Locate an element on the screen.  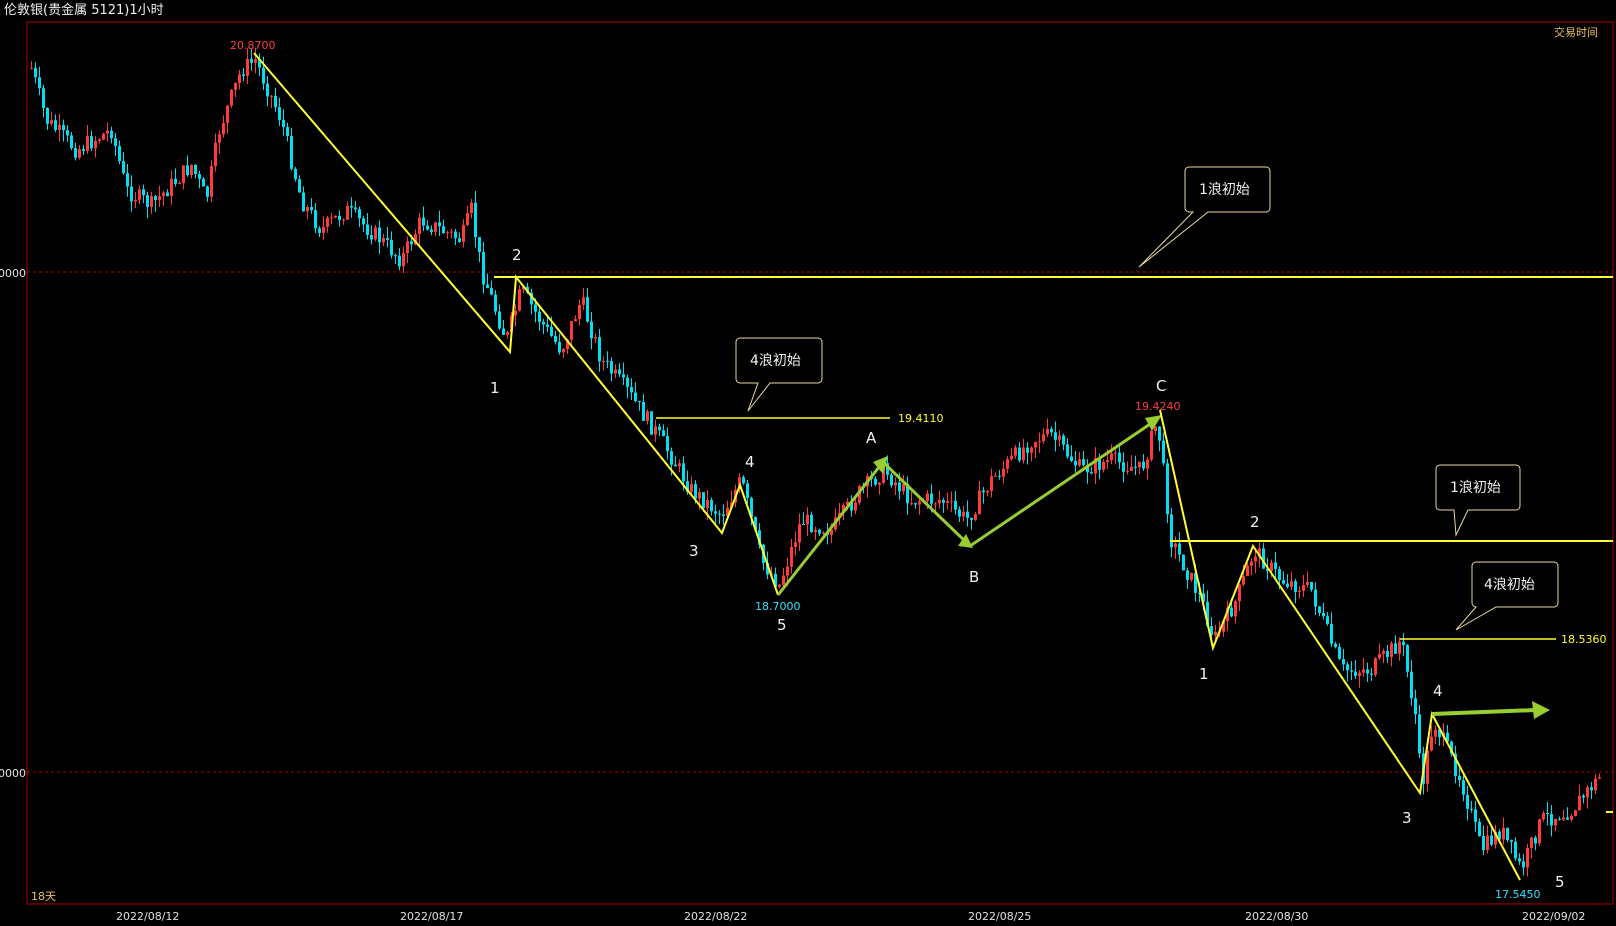
trading-time-label: 交易时间 is located at coordinates (1576, 32).